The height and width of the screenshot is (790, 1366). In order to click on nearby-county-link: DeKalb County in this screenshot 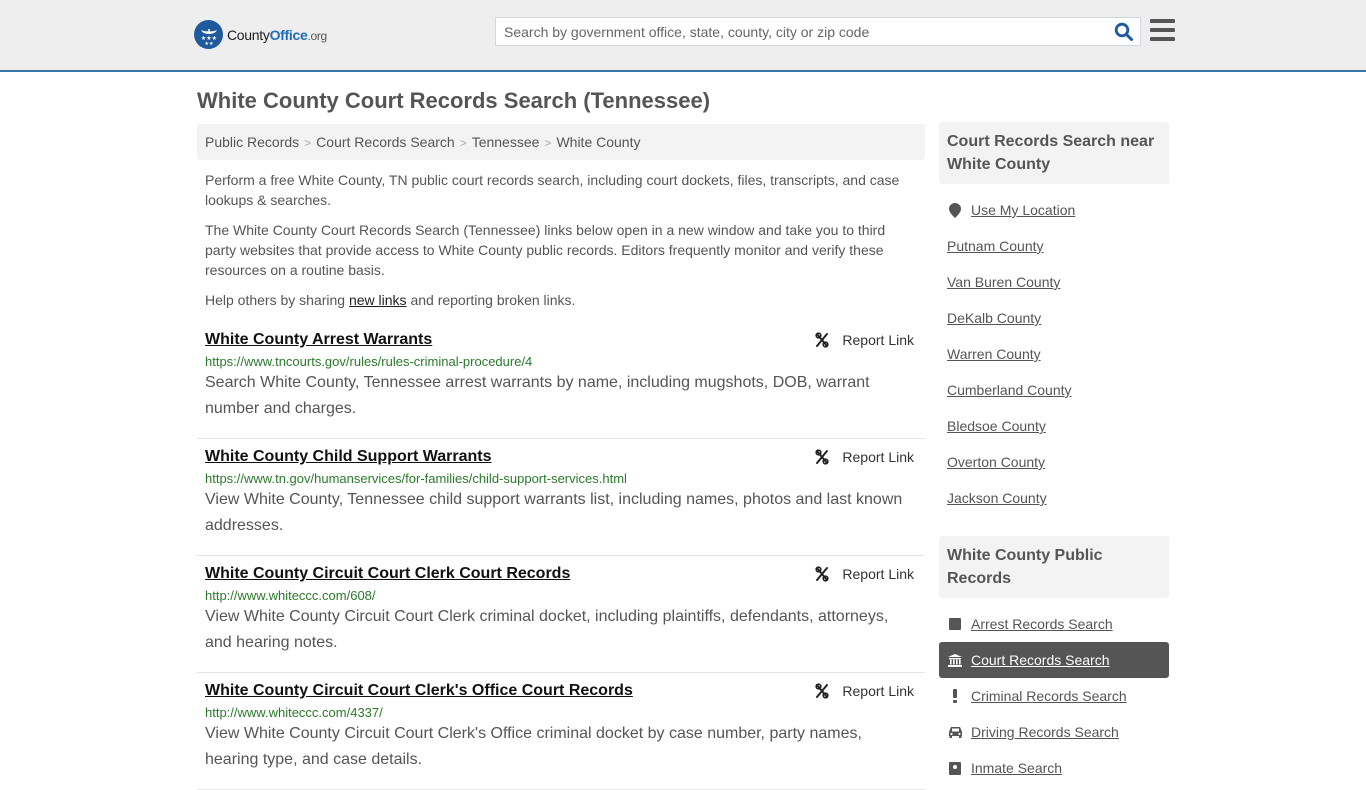, I will do `click(994, 318)`.